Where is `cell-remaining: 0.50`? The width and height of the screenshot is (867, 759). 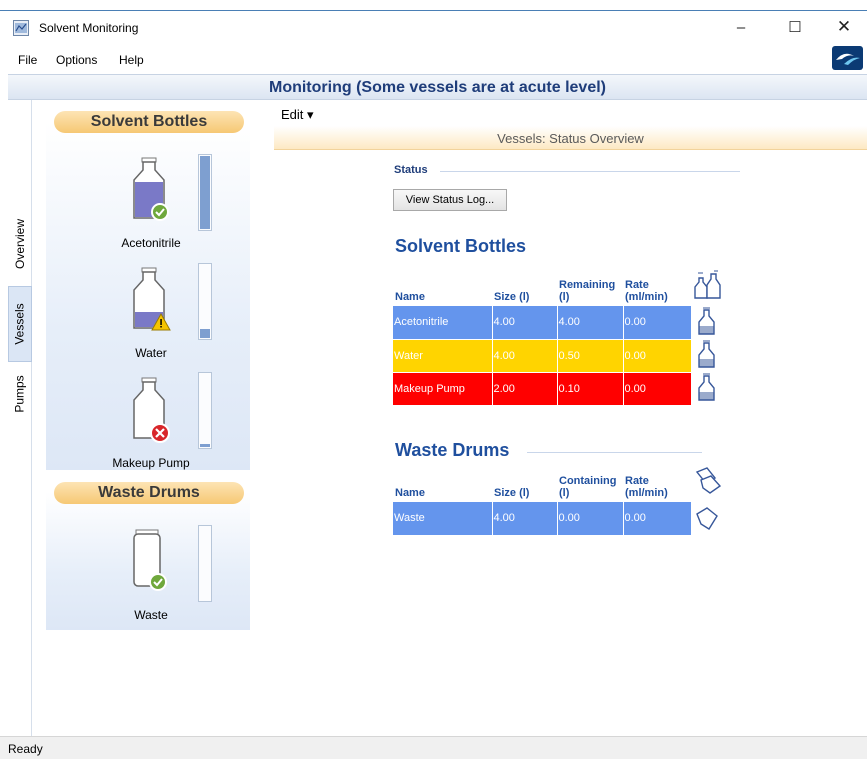 cell-remaining: 0.50 is located at coordinates (590, 356).